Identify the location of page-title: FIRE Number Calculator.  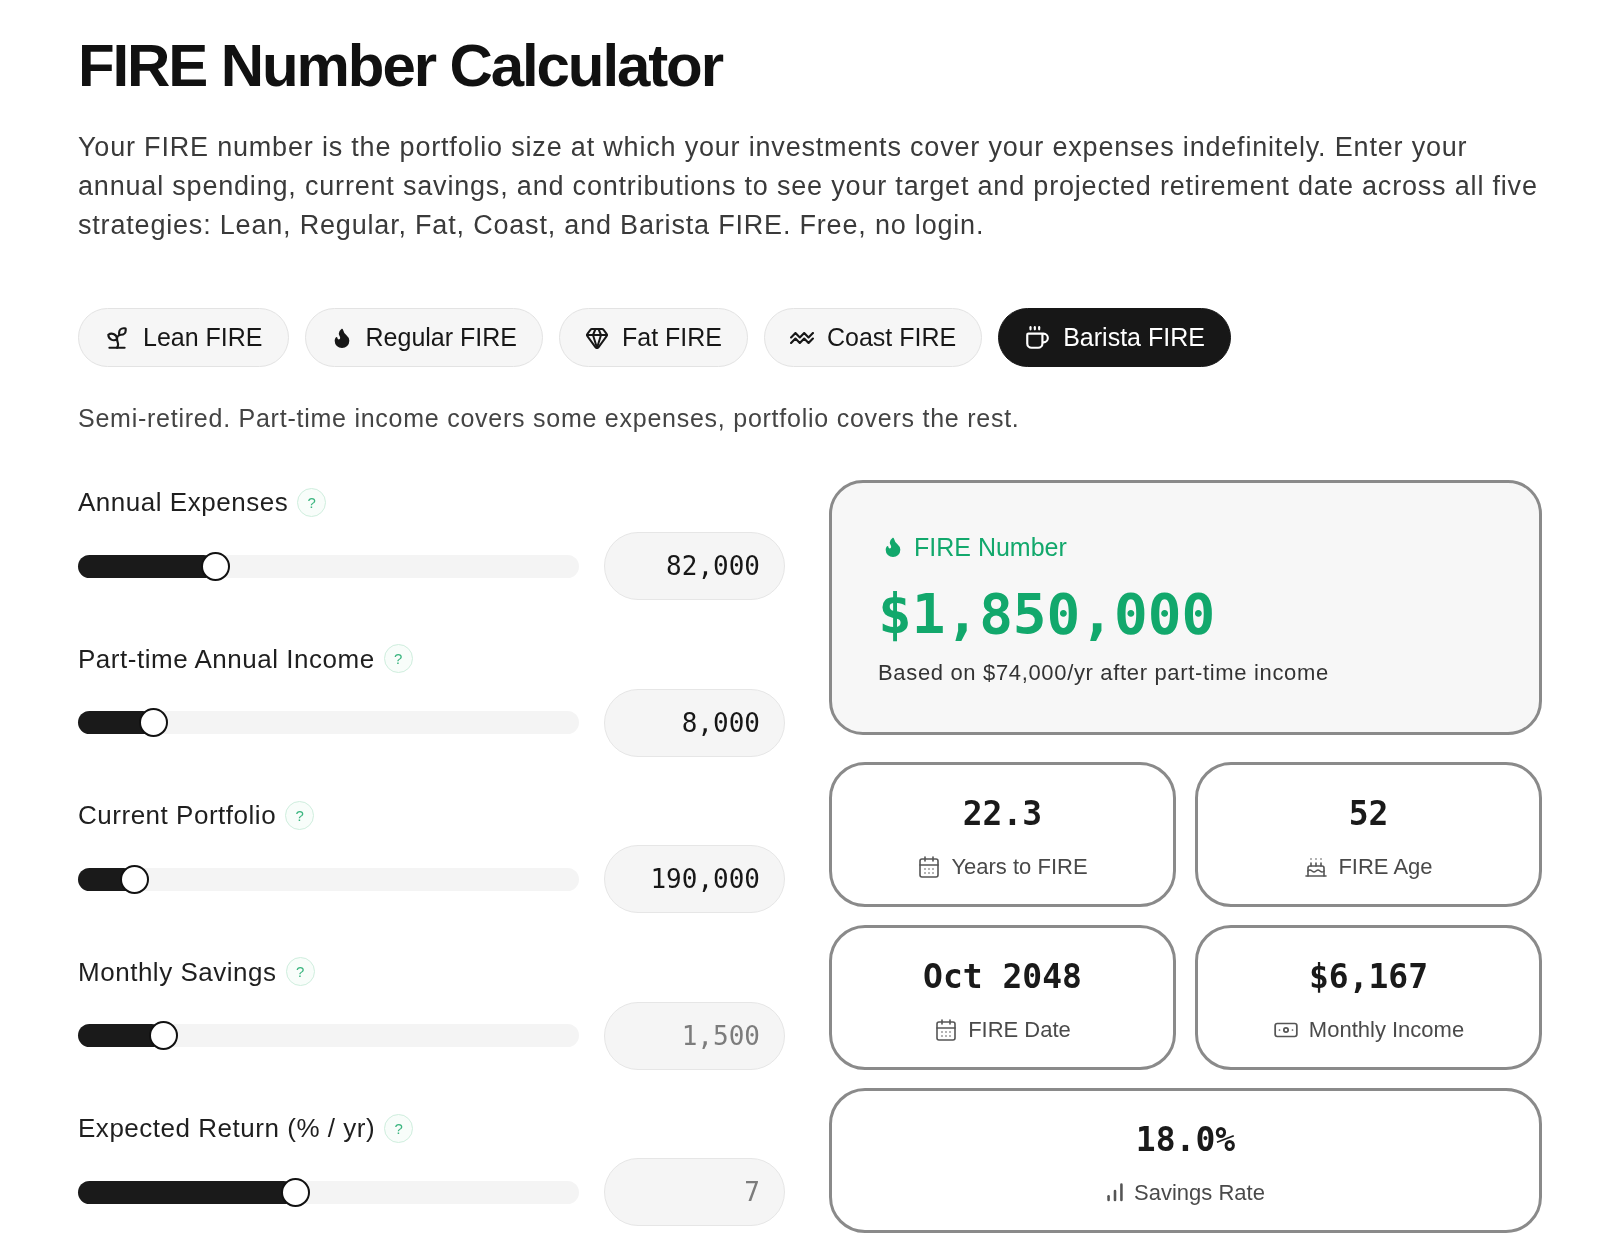
(400, 66).